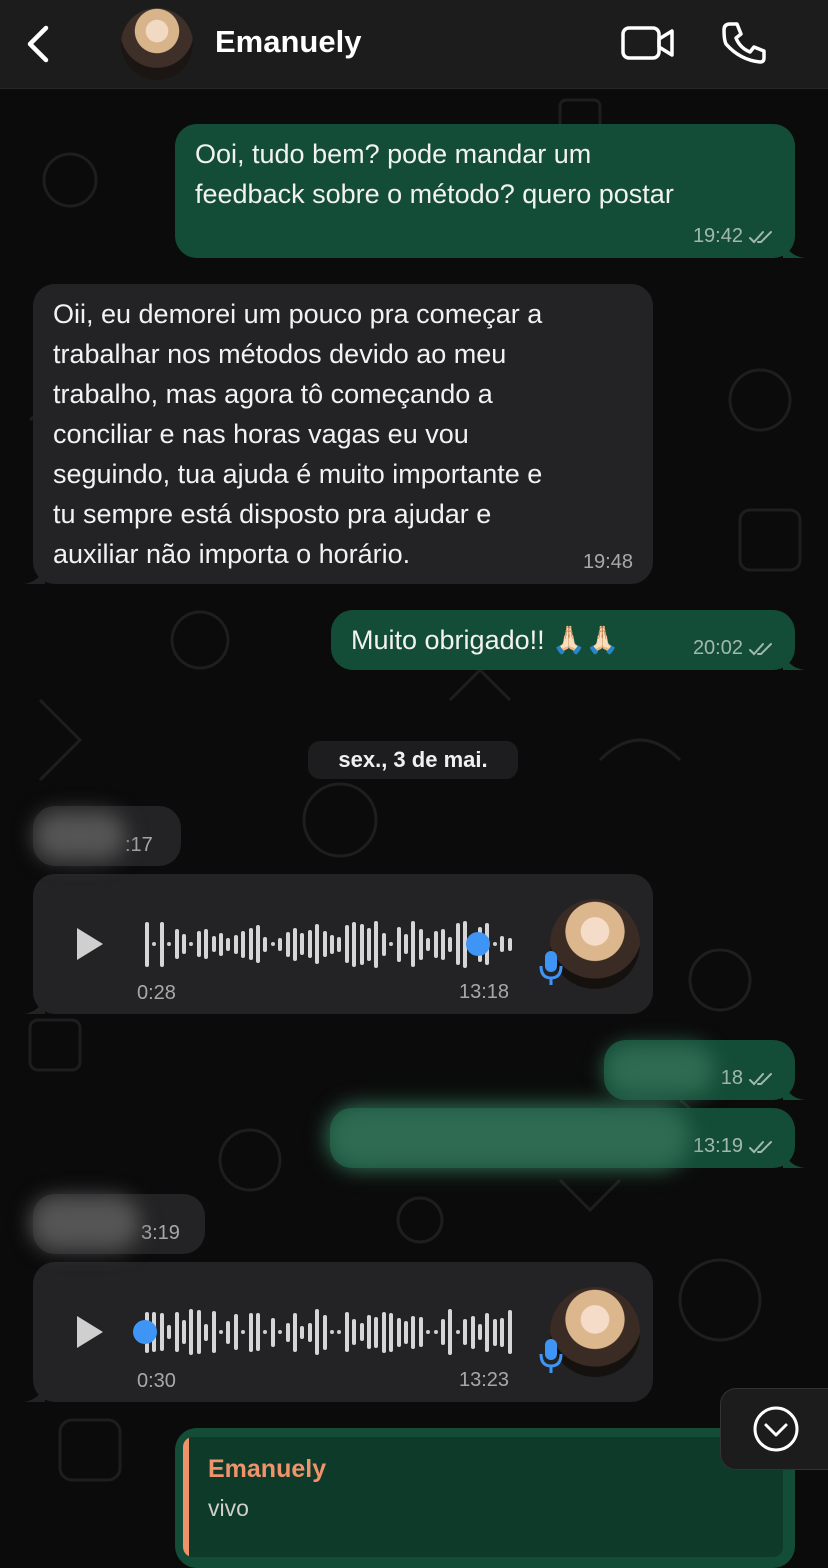 This screenshot has width=828, height=1568. Describe the element at coordinates (157, 44) in the screenshot. I see `contact-avatar` at that location.